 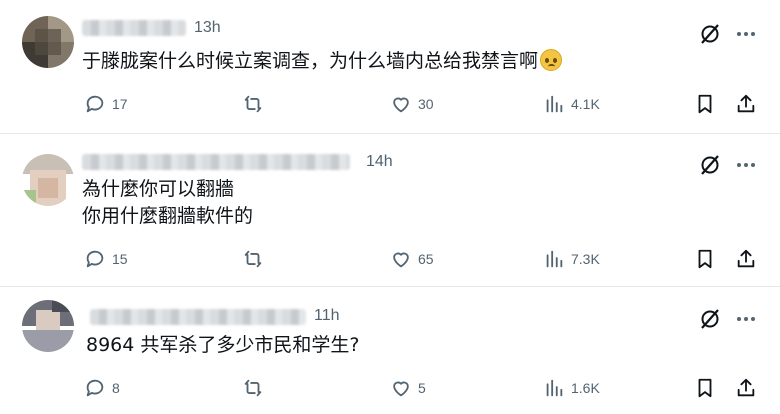 What do you see at coordinates (585, 104) in the screenshot?
I see `views-count: 4.1K` at bounding box center [585, 104].